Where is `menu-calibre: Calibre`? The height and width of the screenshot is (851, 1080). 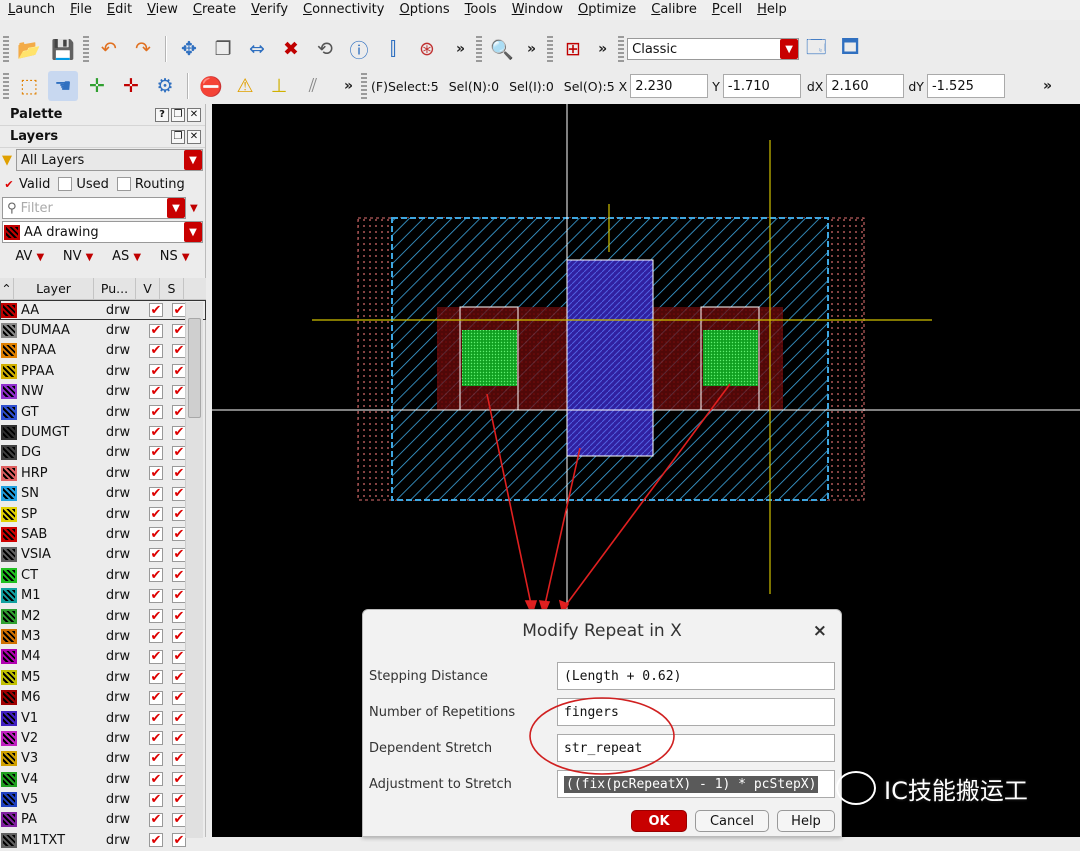 menu-calibre: Calibre is located at coordinates (673, 10).